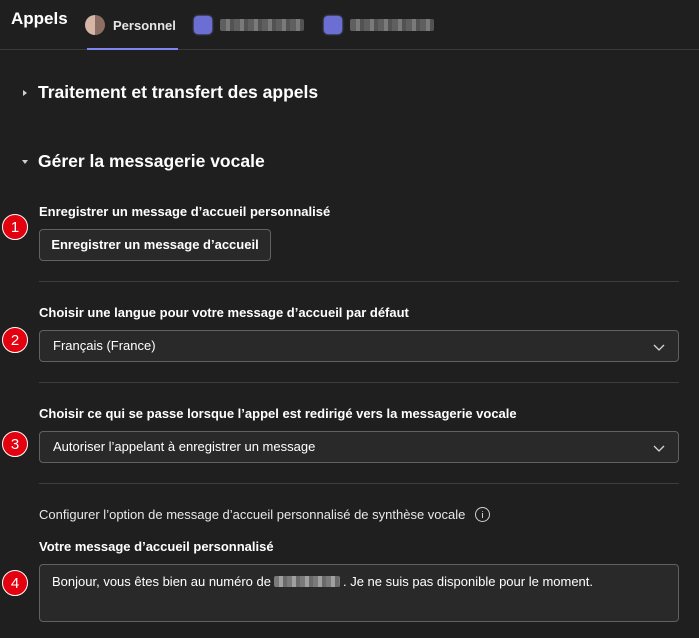  Describe the element at coordinates (161, 581) in the screenshot. I see `greeting-text-start: Bonjour, vous êtes bien au numéro de` at that location.